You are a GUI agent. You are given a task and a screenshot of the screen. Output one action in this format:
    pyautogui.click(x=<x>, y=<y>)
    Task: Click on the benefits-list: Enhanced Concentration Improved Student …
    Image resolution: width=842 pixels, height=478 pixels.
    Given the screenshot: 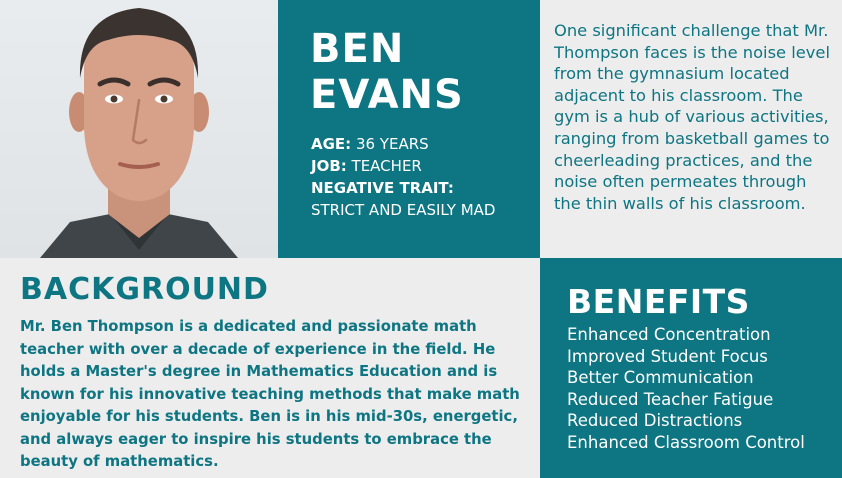 What is the action you would take?
    pyautogui.click(x=686, y=389)
    